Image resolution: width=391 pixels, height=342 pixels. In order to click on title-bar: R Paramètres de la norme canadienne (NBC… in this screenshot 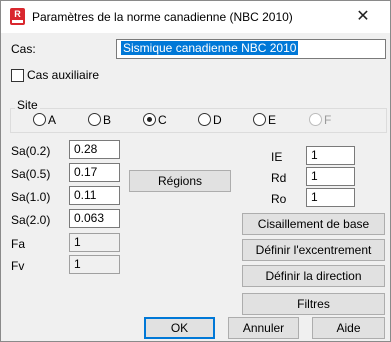, I will do `click(195, 17)`.